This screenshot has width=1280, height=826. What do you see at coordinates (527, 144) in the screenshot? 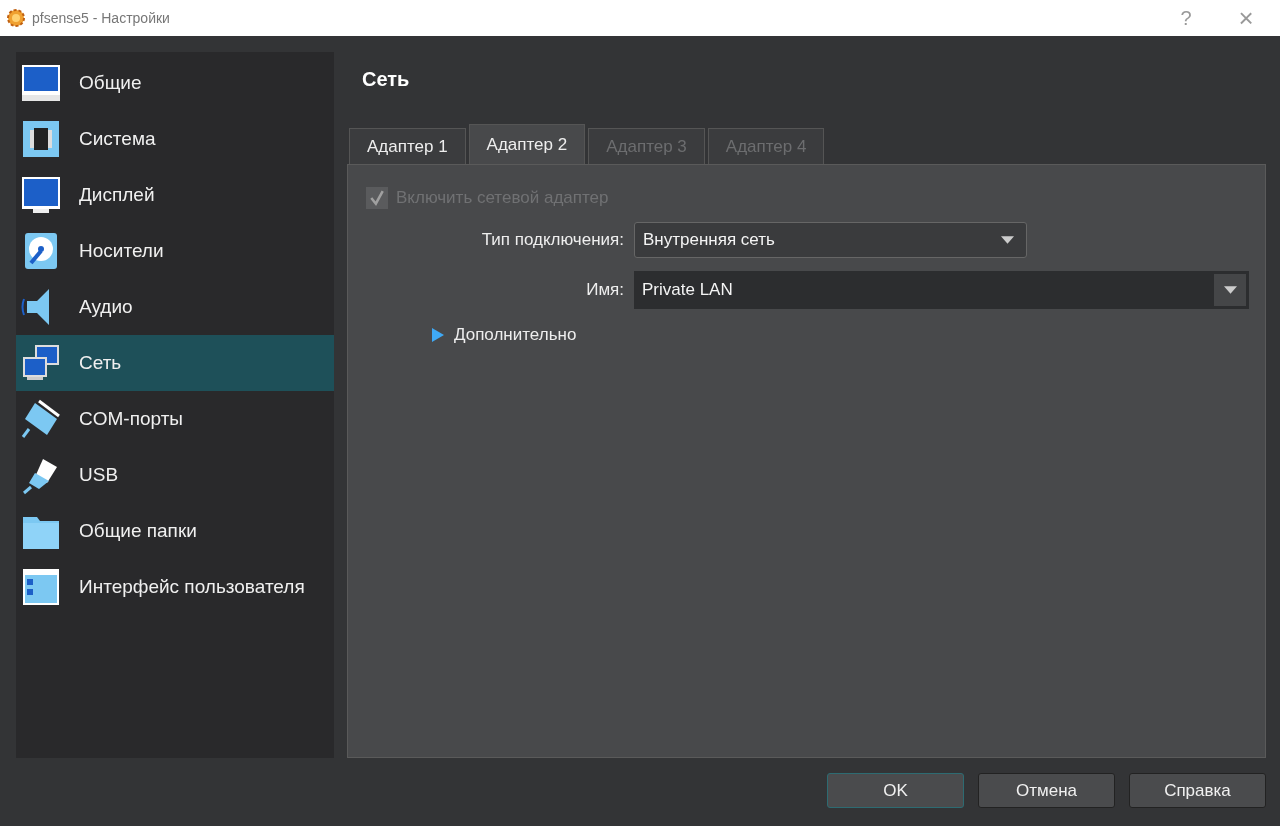
I see `adapter-tab: Адаптер 2` at bounding box center [527, 144].